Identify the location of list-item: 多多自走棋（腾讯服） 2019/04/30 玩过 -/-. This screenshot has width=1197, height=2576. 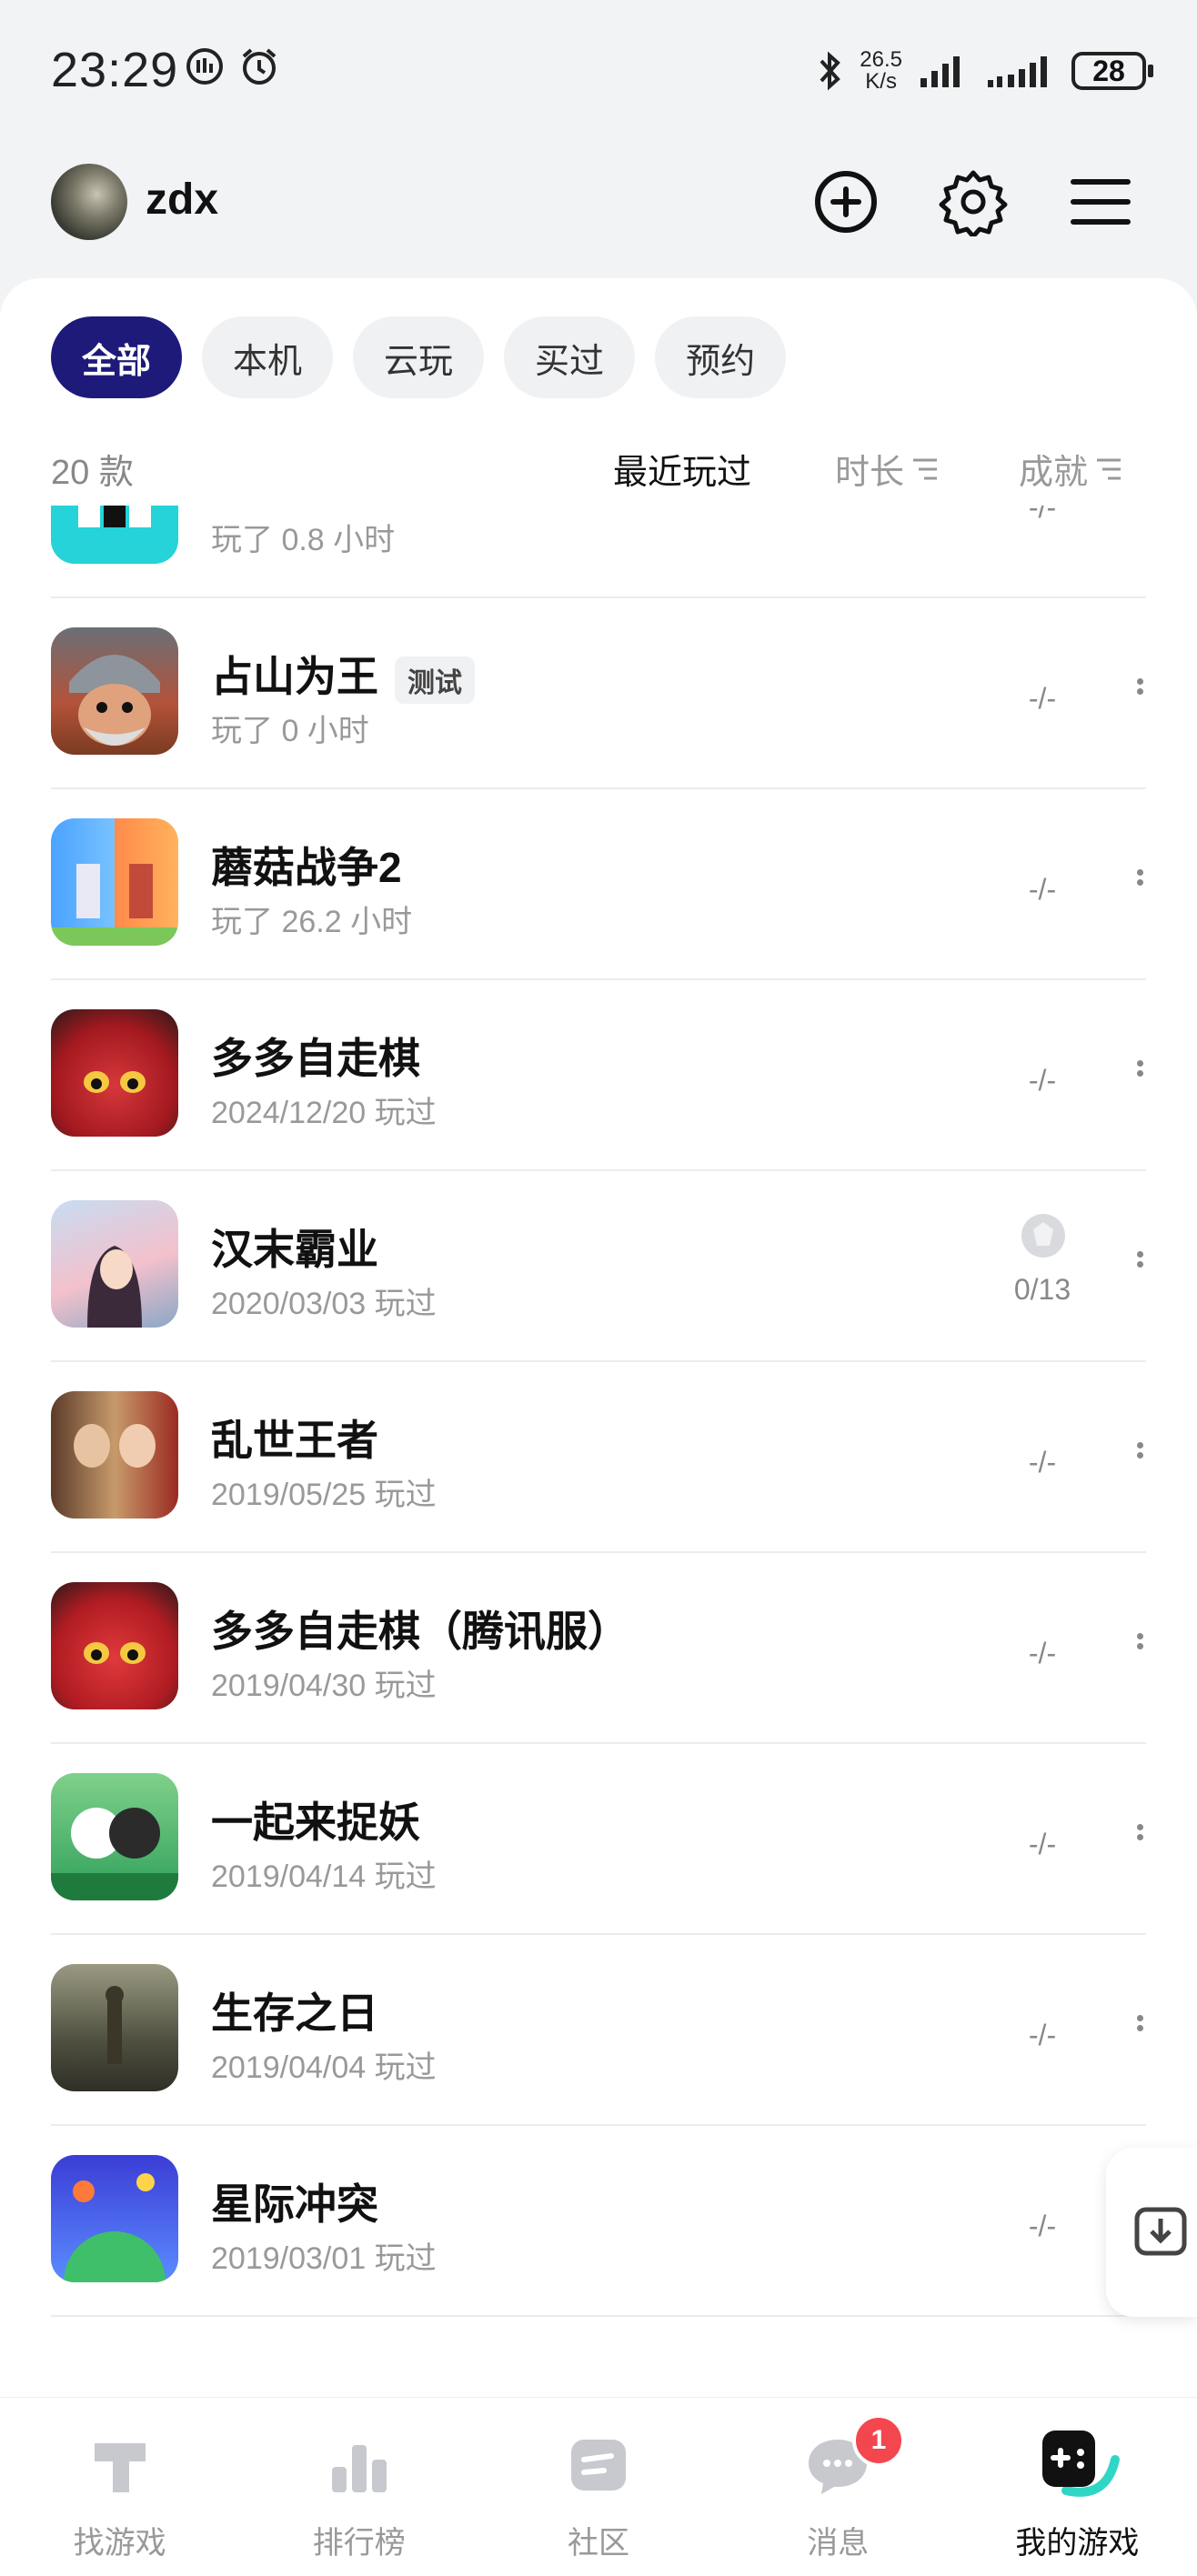
(598, 1648).